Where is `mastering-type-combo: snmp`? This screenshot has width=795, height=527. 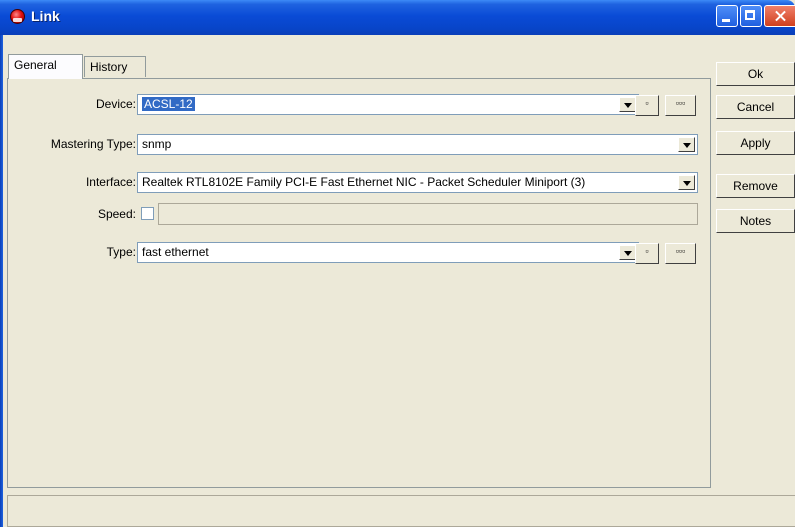
mastering-type-combo: snmp is located at coordinates (417, 144).